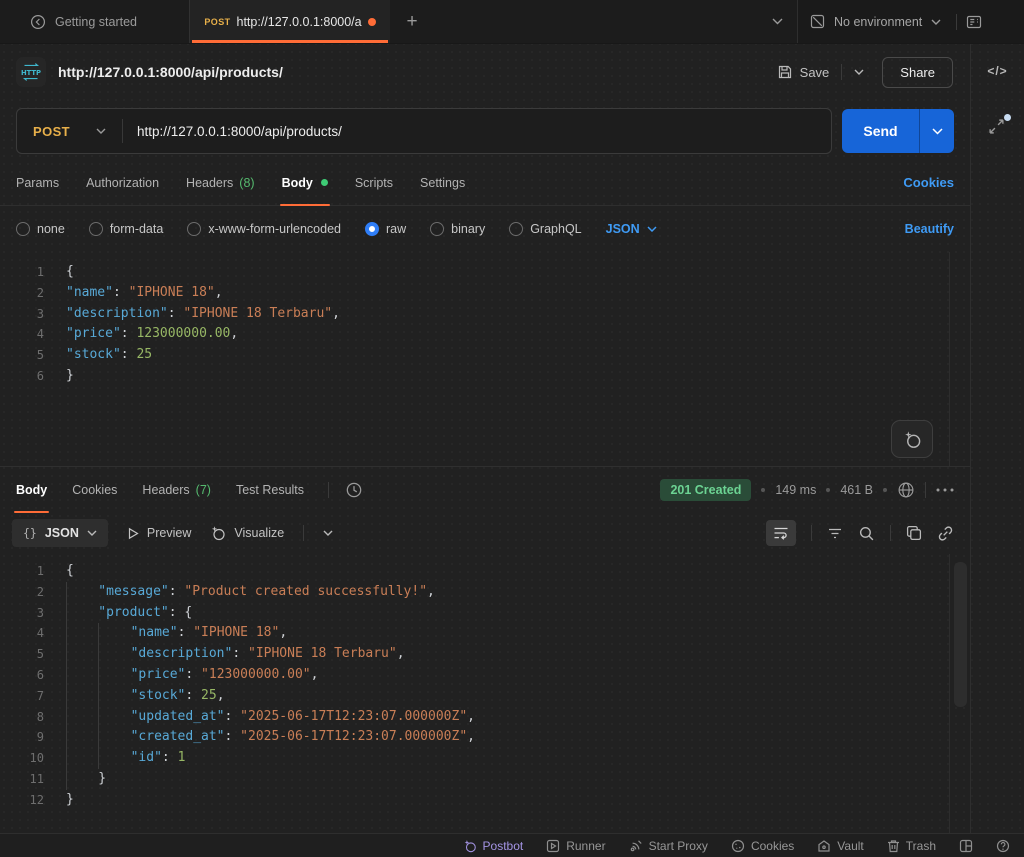  I want to click on tab-method-label: POST, so click(217, 21).